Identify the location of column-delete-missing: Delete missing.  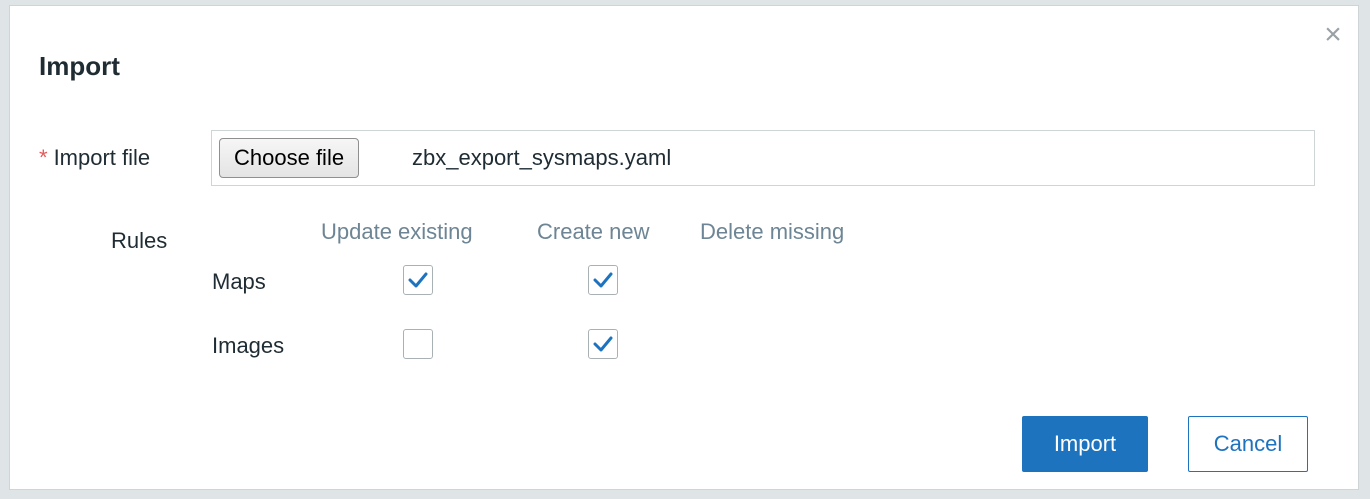
(772, 231).